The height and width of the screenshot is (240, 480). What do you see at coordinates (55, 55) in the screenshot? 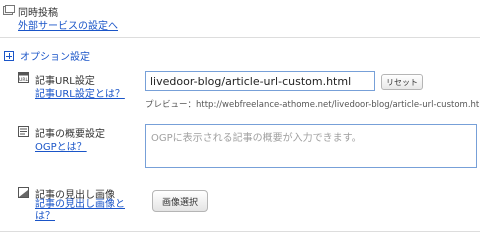
I see `option-settings-toggle: オプション設定` at bounding box center [55, 55].